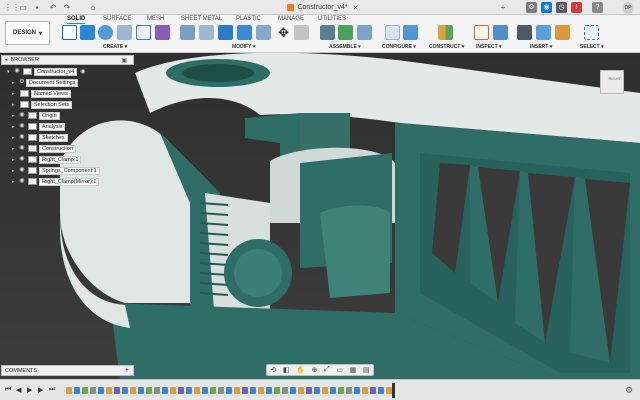 The image size is (640, 400). Describe the element at coordinates (47, 159) in the screenshot. I see `tree-item-right-clamp: ▸ ◉ Right_Clamp:1` at that location.